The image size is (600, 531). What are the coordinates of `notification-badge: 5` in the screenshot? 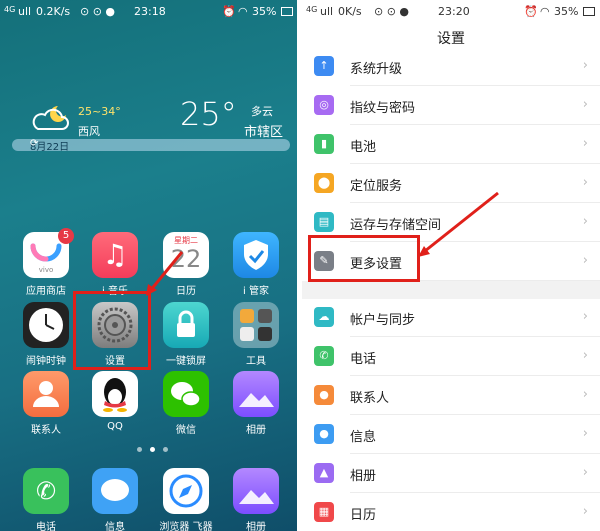 It's located at (66, 236).